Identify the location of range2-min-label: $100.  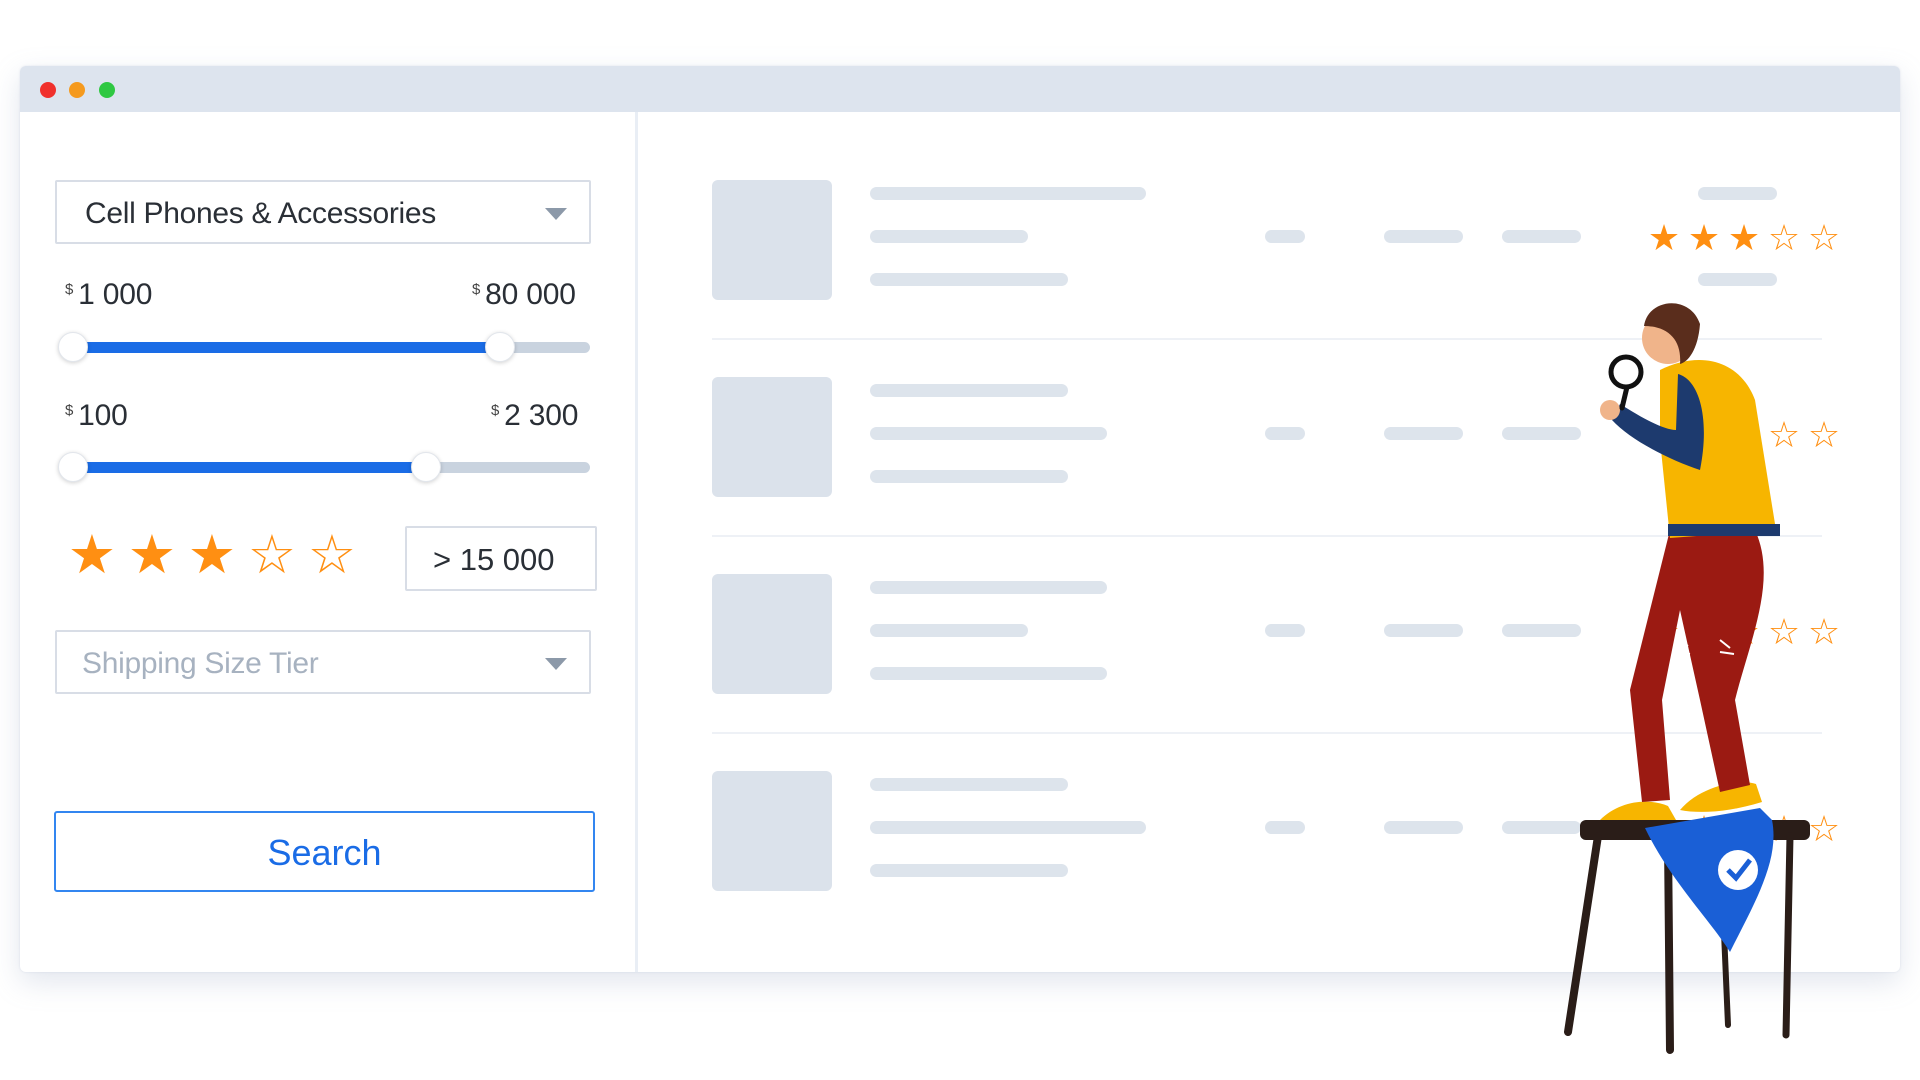
(96, 416).